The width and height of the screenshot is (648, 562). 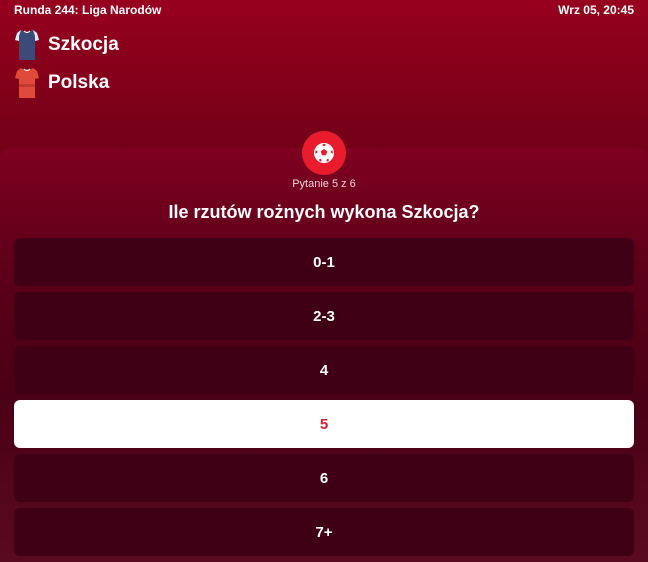 I want to click on question-progress: Pytanie 5 z 6, so click(x=324, y=184).